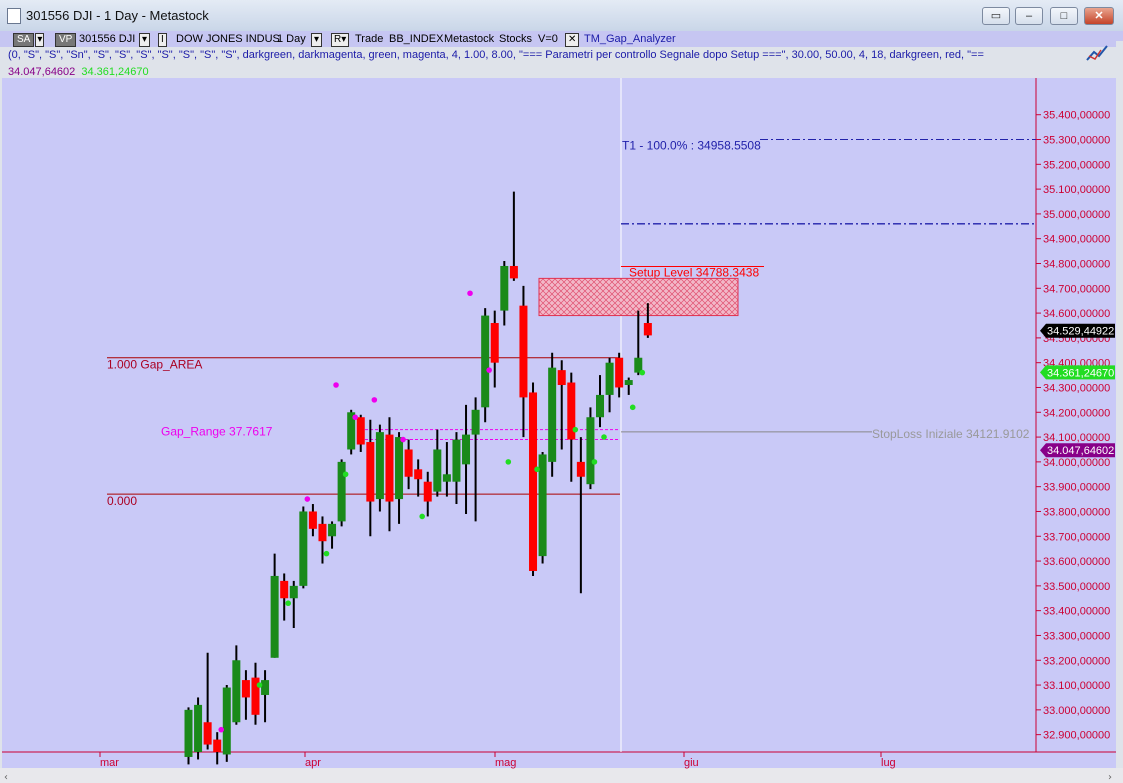 This screenshot has width=1123, height=783. I want to click on y-tick-label: 34.100,00000, so click(1076, 438).